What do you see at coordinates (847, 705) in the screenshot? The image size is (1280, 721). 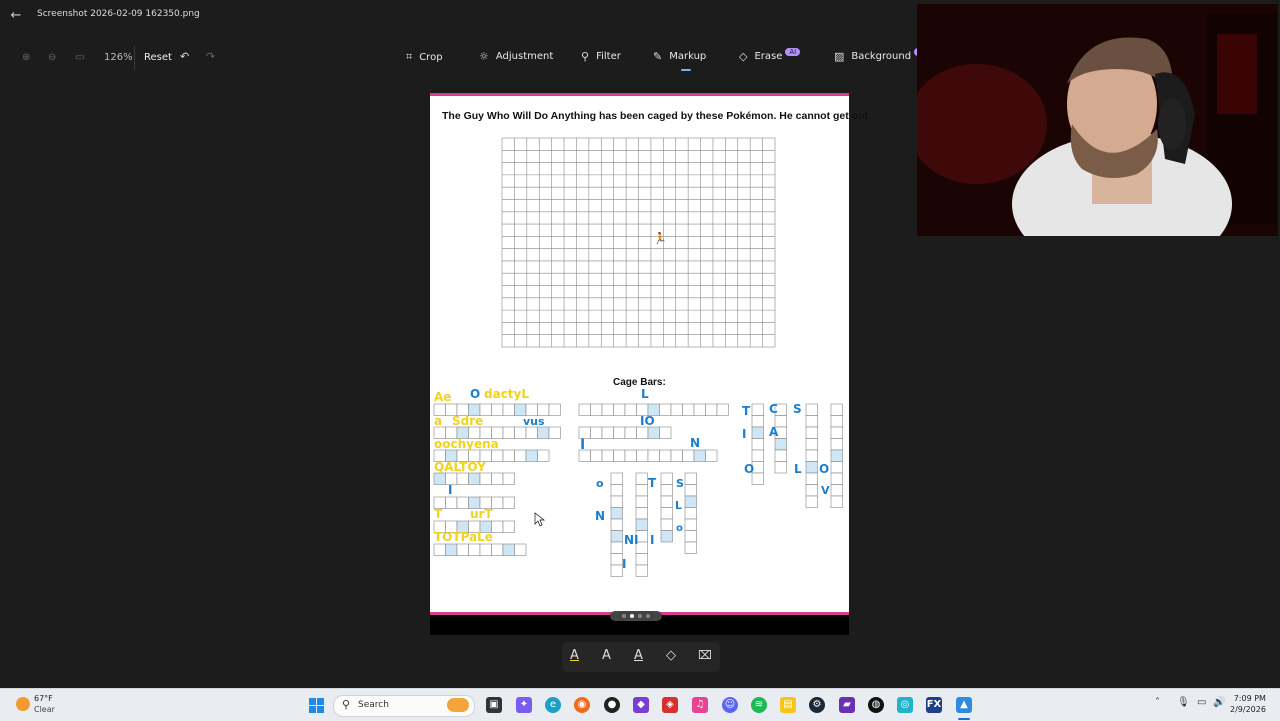 I see `app-purple-icon: ▰` at bounding box center [847, 705].